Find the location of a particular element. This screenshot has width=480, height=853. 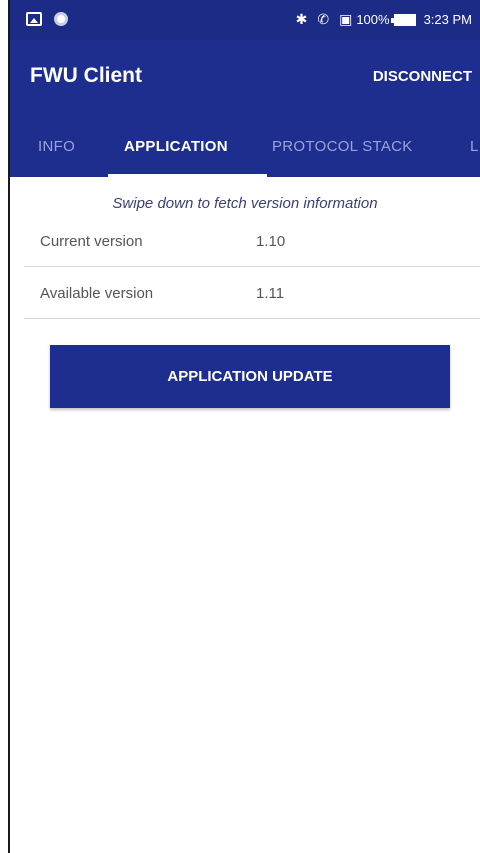

swipe-hint: Swipe down to fetch version information is located at coordinates (245, 203).